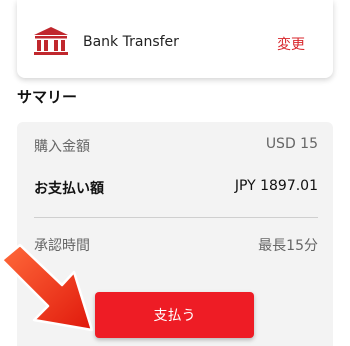  What do you see at coordinates (131, 42) in the screenshot?
I see `payment-method-label: Bank Transfer` at bounding box center [131, 42].